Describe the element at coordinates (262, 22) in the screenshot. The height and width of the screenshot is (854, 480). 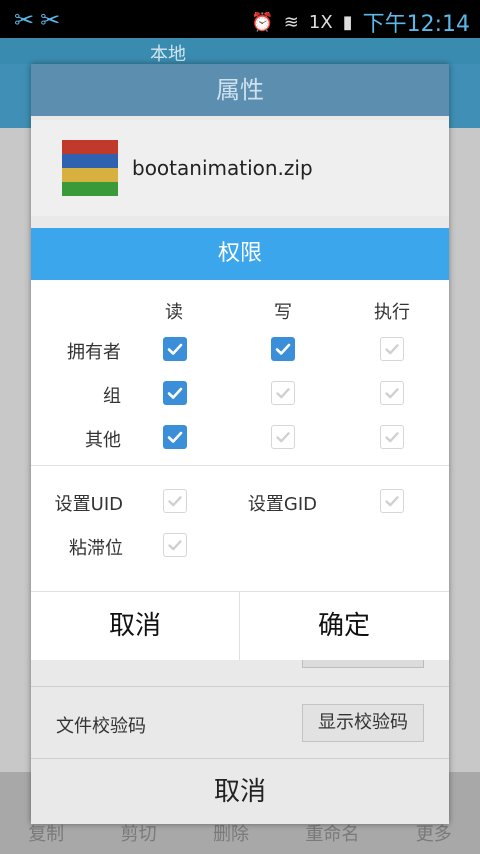
I see `alarm-icon: ⏰` at that location.